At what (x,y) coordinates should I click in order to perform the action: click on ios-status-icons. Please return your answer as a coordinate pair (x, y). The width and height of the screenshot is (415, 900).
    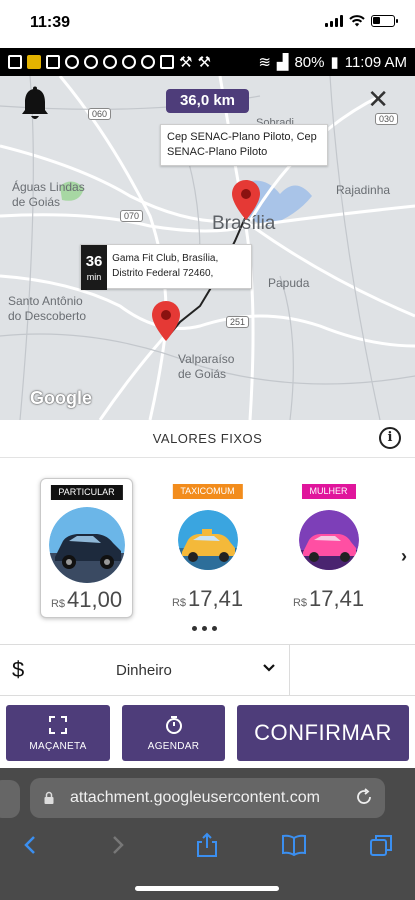
    Looking at the image, I should click on (361, 21).